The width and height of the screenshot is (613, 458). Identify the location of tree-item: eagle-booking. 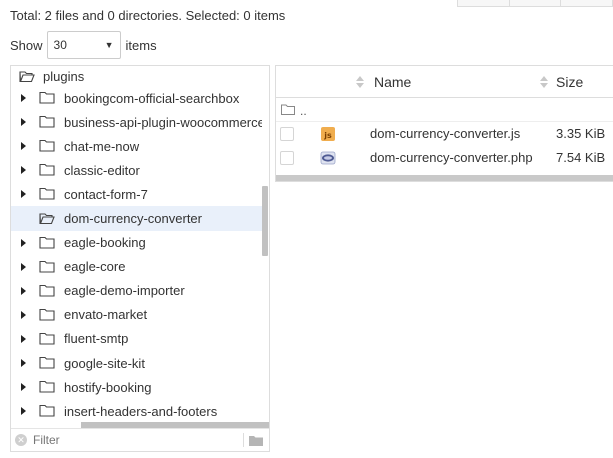
(136, 243).